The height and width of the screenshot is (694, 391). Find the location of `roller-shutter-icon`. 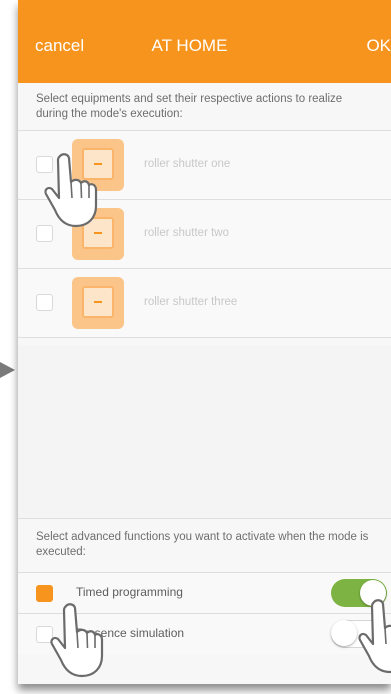

roller-shutter-icon is located at coordinates (98, 303).